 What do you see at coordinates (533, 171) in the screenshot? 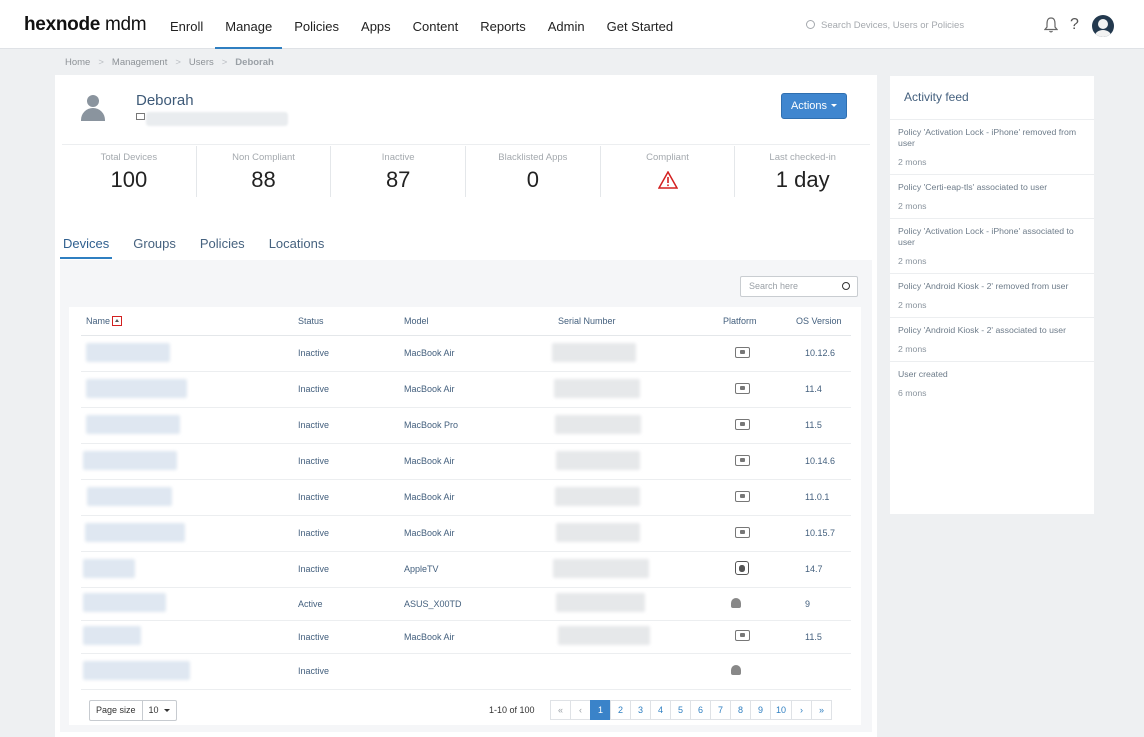
I see `stat-blacklisted-apps: Blacklisted Apps 0` at bounding box center [533, 171].